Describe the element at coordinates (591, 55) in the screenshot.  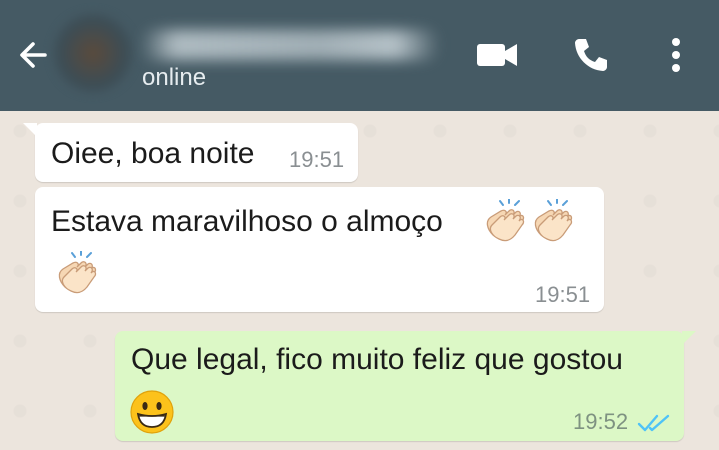
I see `phone-icon` at that location.